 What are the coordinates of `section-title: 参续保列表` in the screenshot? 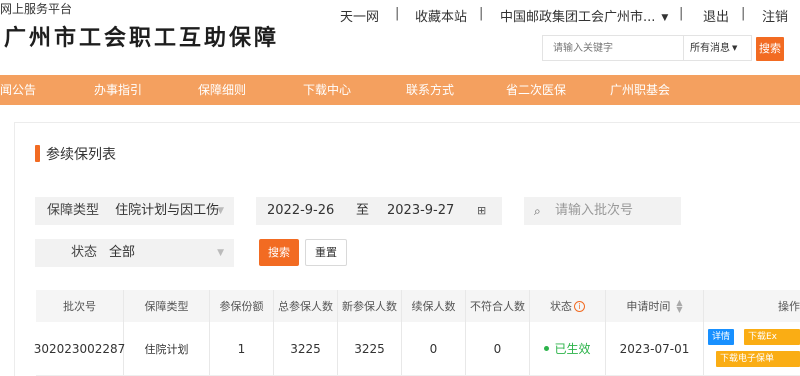 It's located at (81, 155).